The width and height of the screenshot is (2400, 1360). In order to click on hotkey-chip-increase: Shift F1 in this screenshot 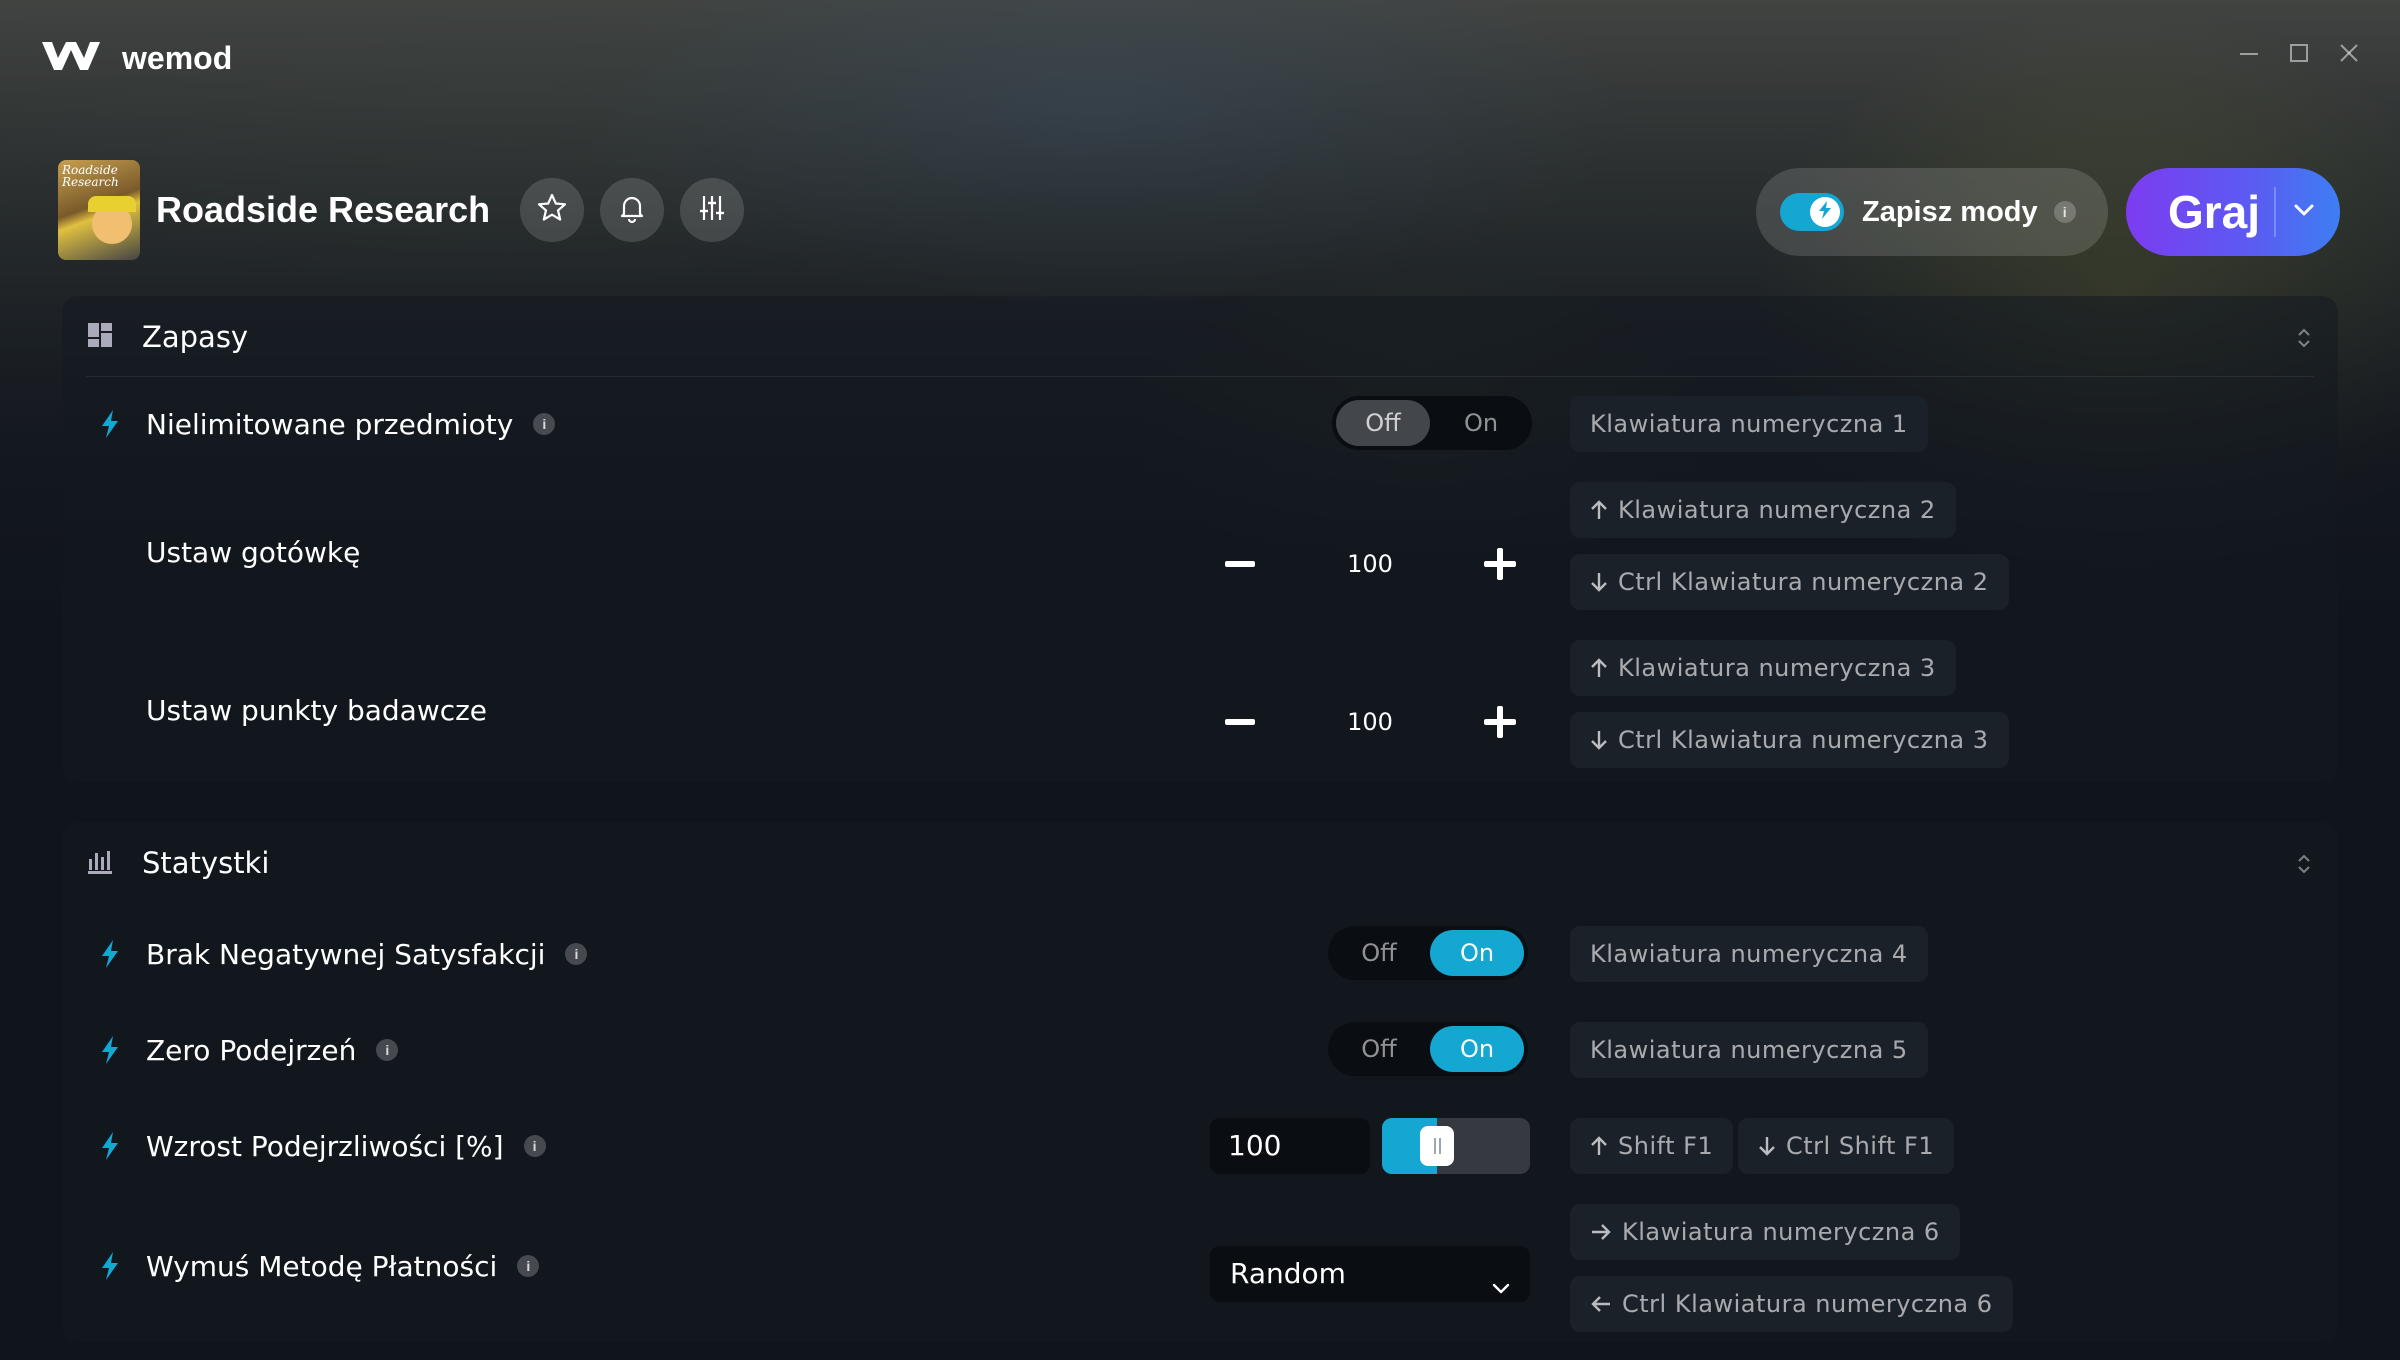, I will do `click(1652, 1146)`.